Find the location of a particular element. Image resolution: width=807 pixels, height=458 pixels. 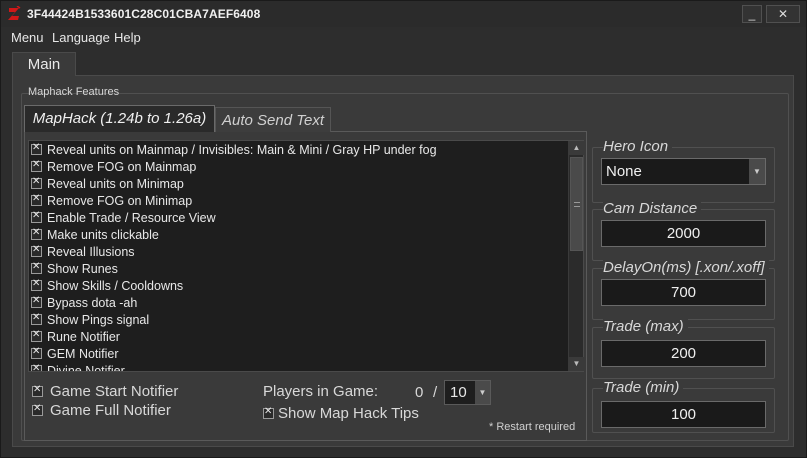

list-item-label: Divine Notifier is located at coordinates (86, 367).